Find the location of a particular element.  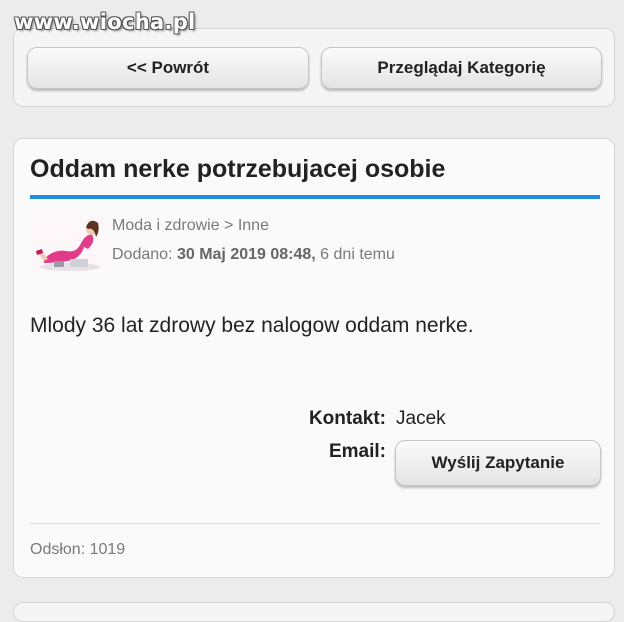

title-underline is located at coordinates (315, 197).